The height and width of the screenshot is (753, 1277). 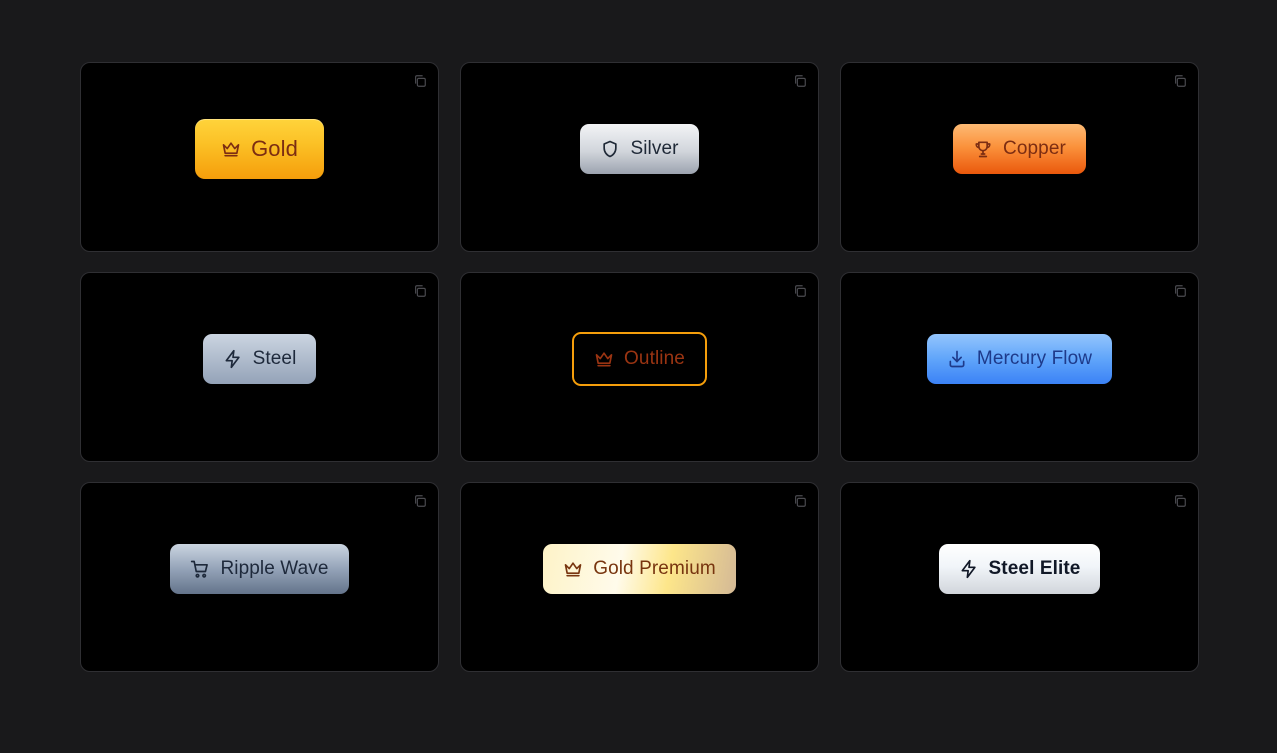 I want to click on card-mercury-flow: Mercury Flow, so click(x=1019, y=367).